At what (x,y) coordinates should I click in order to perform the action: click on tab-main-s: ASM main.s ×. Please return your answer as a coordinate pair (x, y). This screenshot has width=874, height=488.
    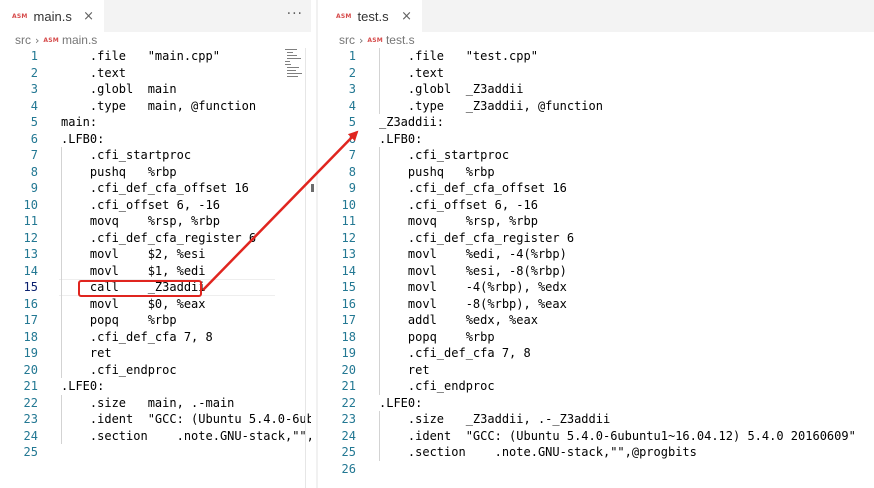
    Looking at the image, I should click on (52, 16).